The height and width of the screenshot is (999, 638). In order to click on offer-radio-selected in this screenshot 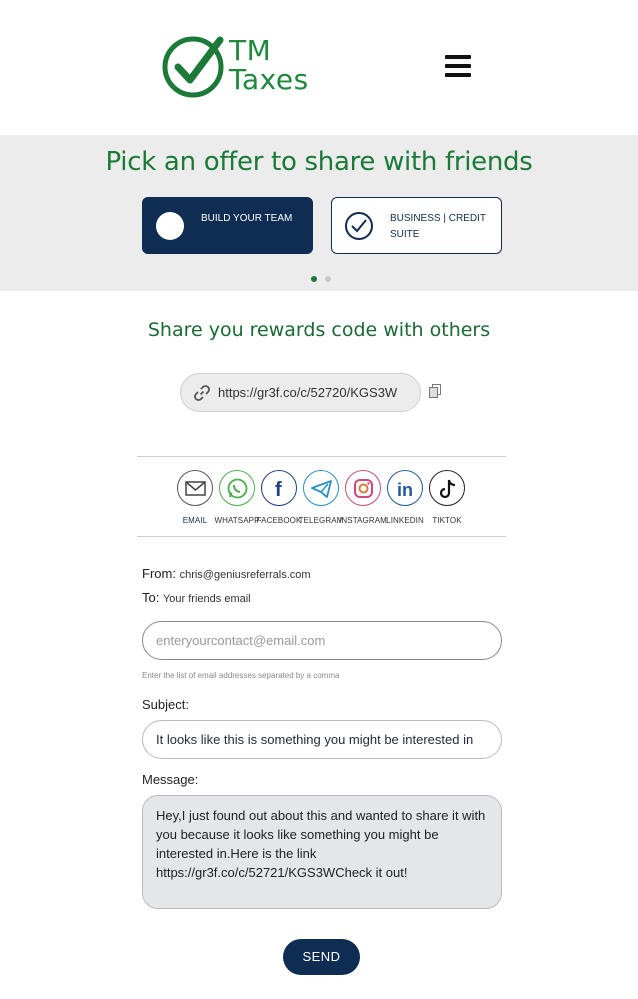, I will do `click(170, 226)`.